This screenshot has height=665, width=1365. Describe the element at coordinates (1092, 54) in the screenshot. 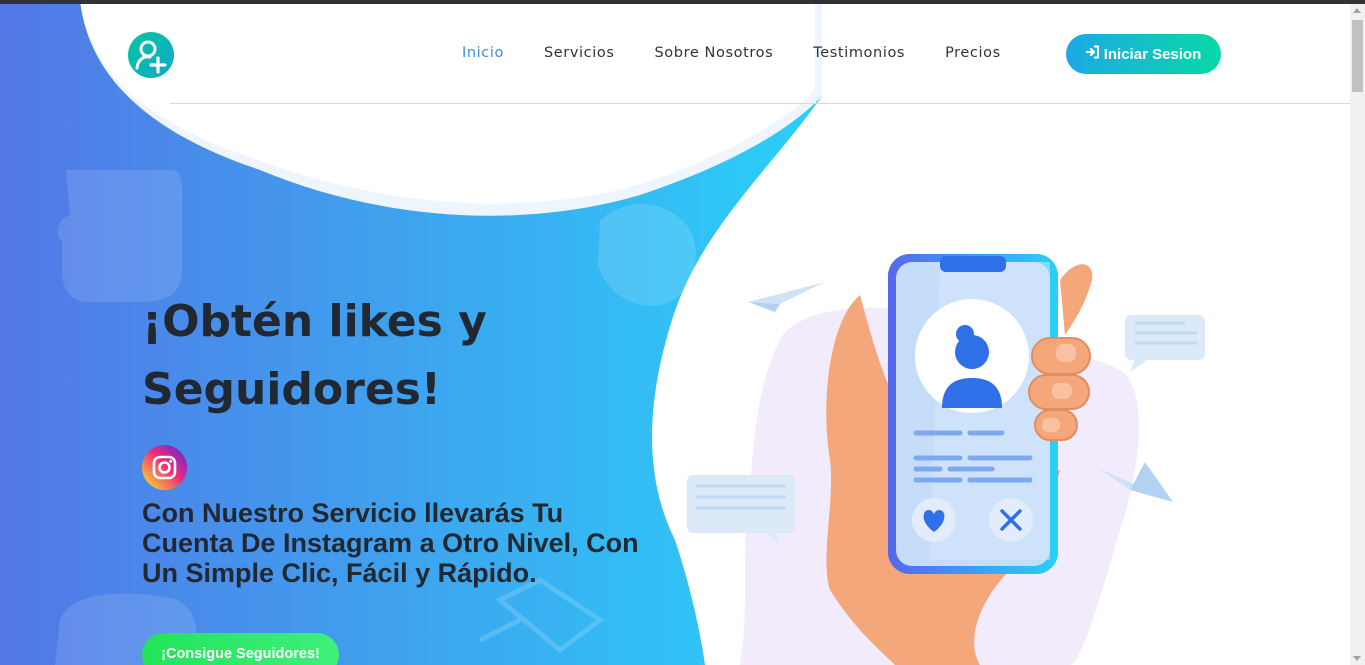

I see `sign-in-icon` at that location.